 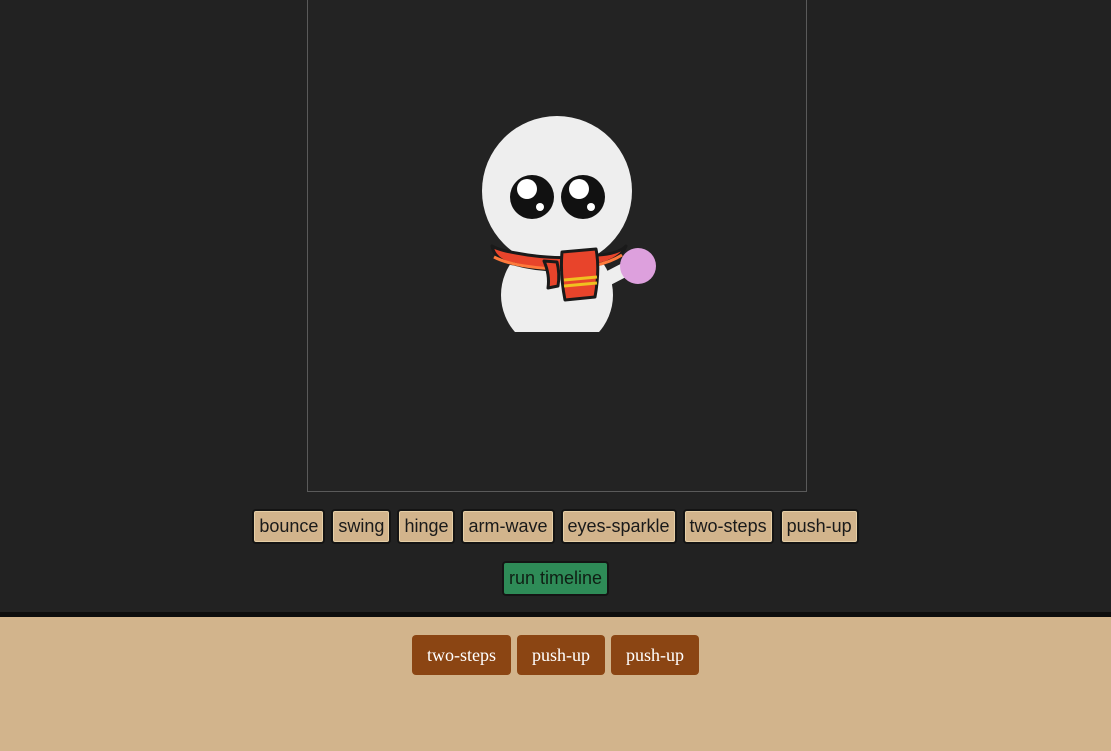 I want to click on timeline-queue: two-steps push-up push-up, so click(x=555, y=655).